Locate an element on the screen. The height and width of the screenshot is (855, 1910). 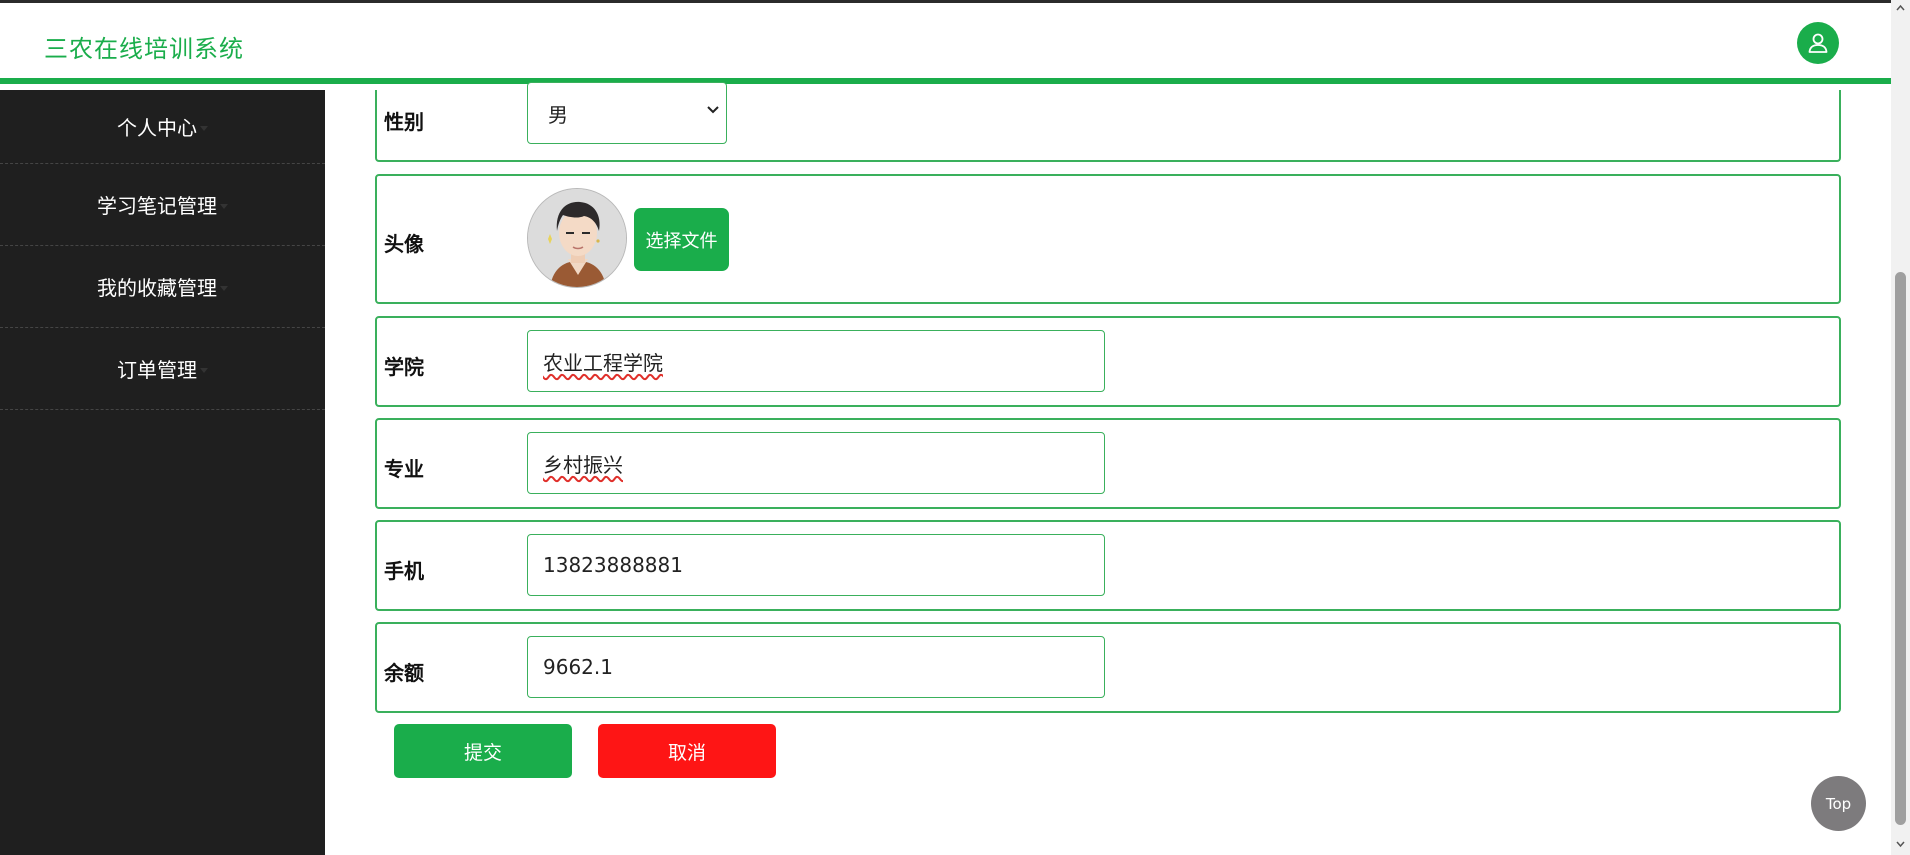
sidebar-item-personal-center: 个人中心 is located at coordinates (162, 127).